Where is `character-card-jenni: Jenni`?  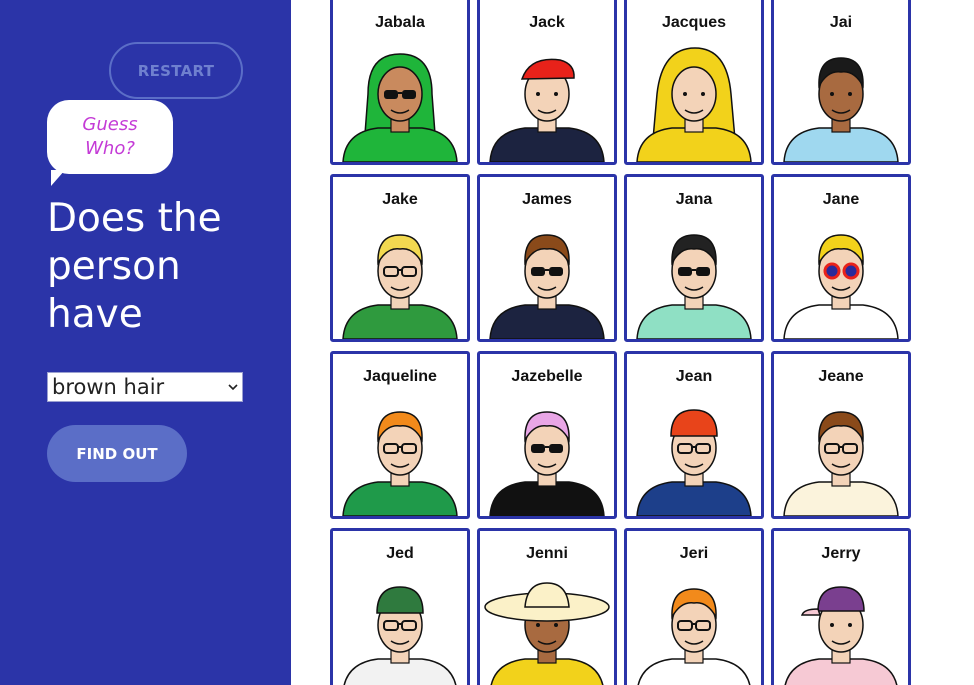
character-card-jenni: Jenni is located at coordinates (547, 606).